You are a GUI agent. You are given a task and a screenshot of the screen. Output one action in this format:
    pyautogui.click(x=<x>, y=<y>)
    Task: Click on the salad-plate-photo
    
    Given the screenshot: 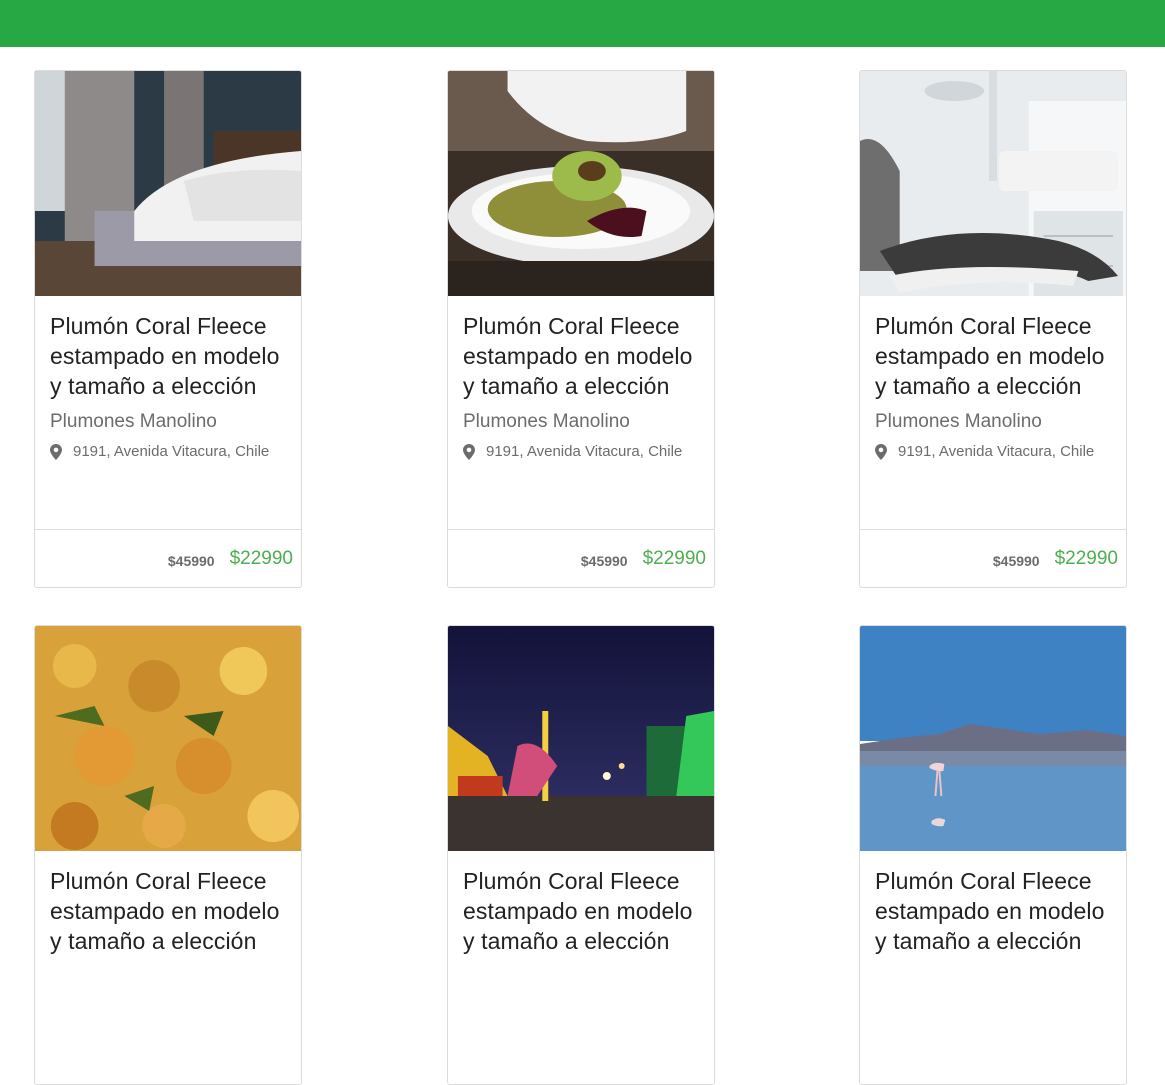 What is the action you would take?
    pyautogui.click(x=581, y=183)
    